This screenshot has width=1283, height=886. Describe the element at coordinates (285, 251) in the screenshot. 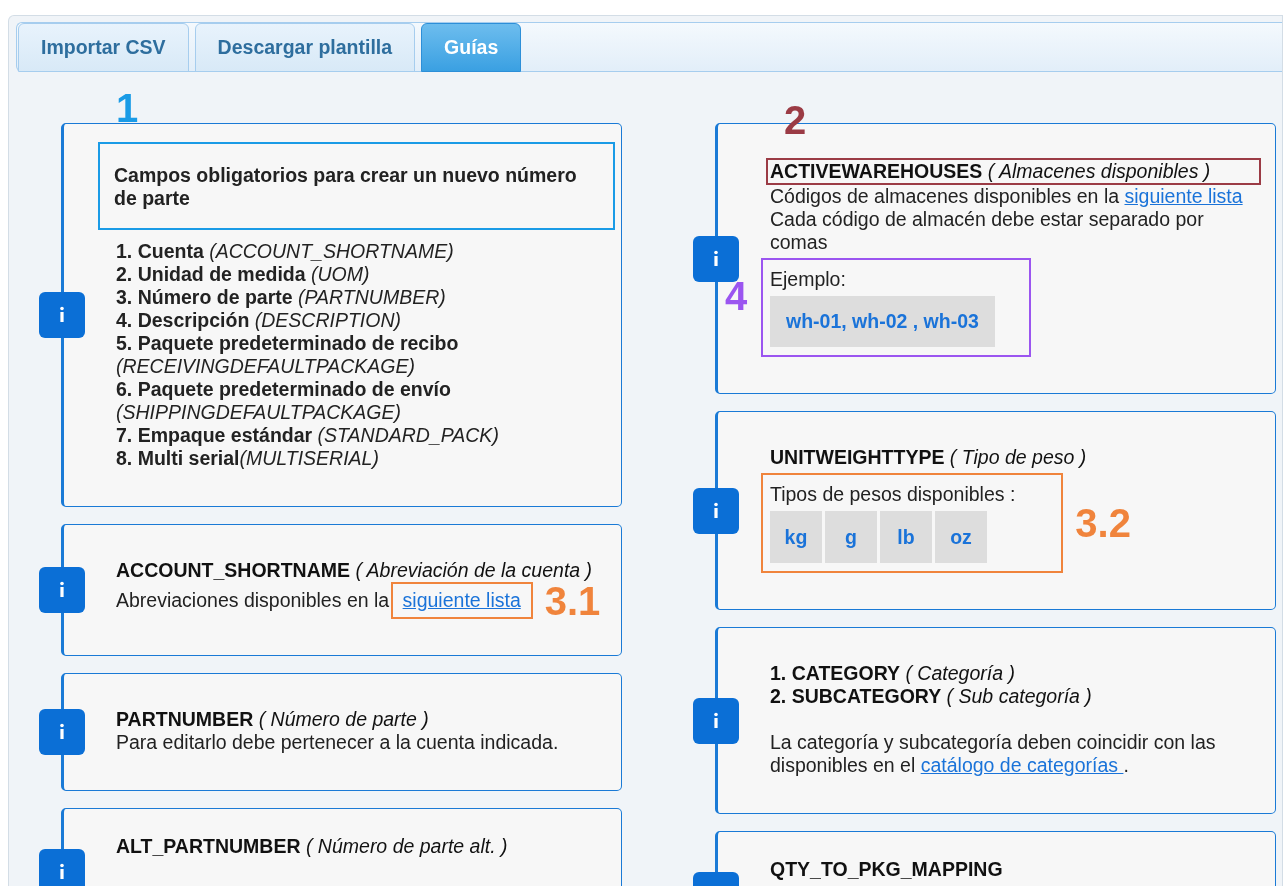

I see `list-item: 1. Cuenta (ACCOUNT_SHORTNAME)` at that location.